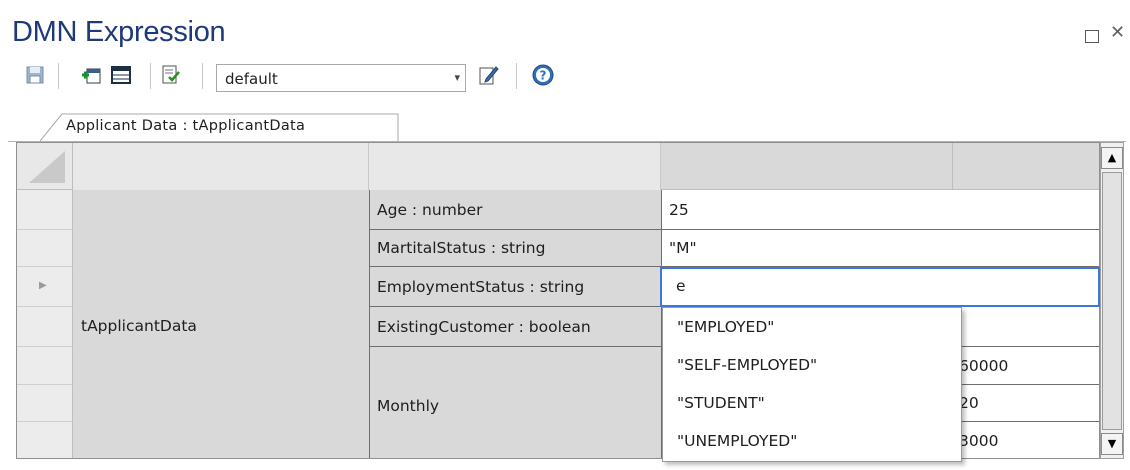 The width and height of the screenshot is (1130, 470). What do you see at coordinates (489, 75) in the screenshot?
I see `edit-icon` at bounding box center [489, 75].